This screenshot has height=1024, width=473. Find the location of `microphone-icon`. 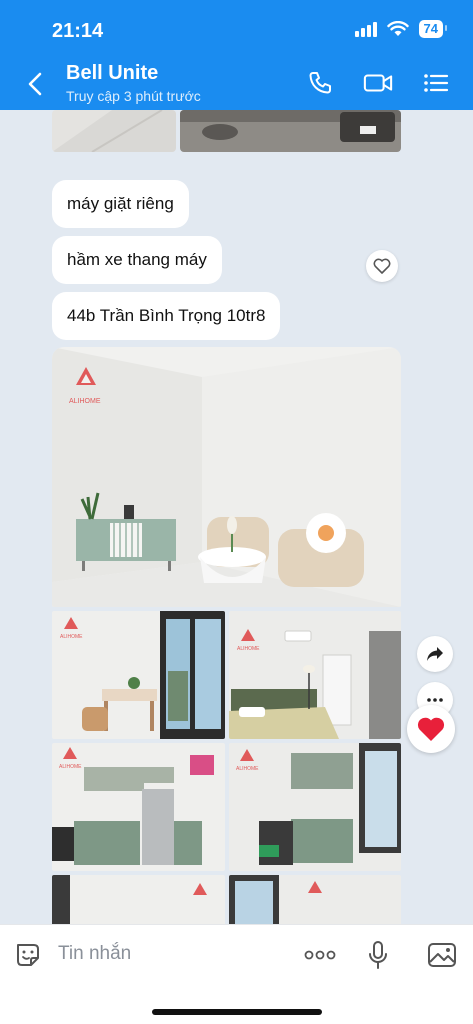

microphone-icon is located at coordinates (378, 955).